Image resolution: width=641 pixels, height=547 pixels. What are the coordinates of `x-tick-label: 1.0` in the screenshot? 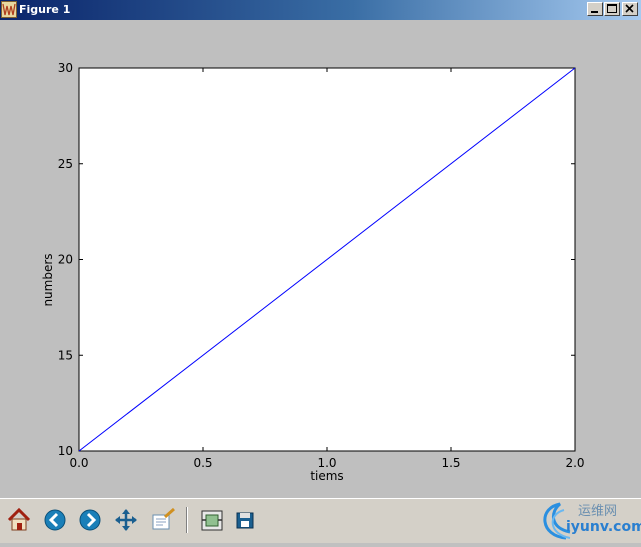 It's located at (326, 463).